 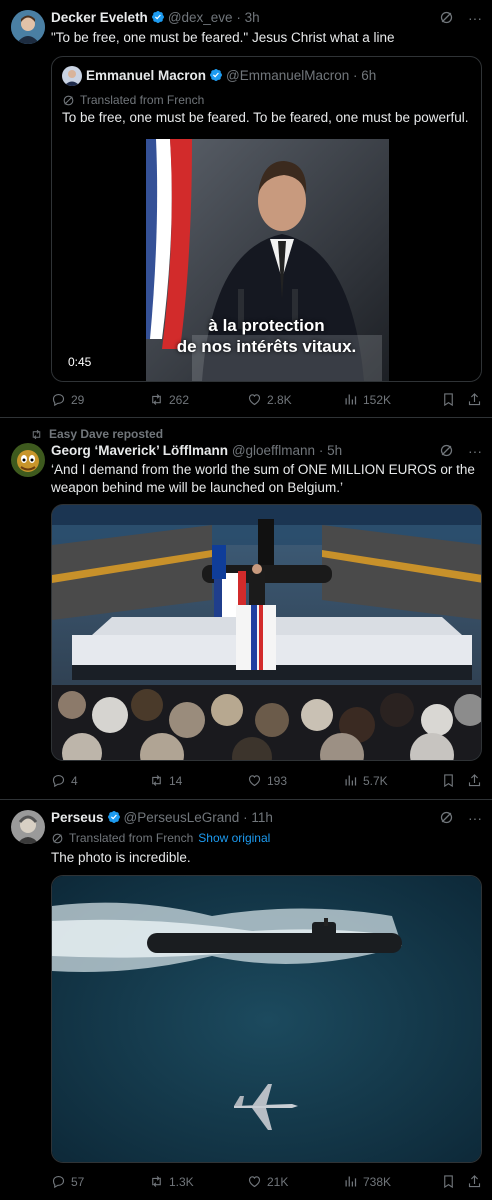 What do you see at coordinates (139, 450) in the screenshot?
I see `author-name: Georg ‘Maverick’ Löfflmann` at bounding box center [139, 450].